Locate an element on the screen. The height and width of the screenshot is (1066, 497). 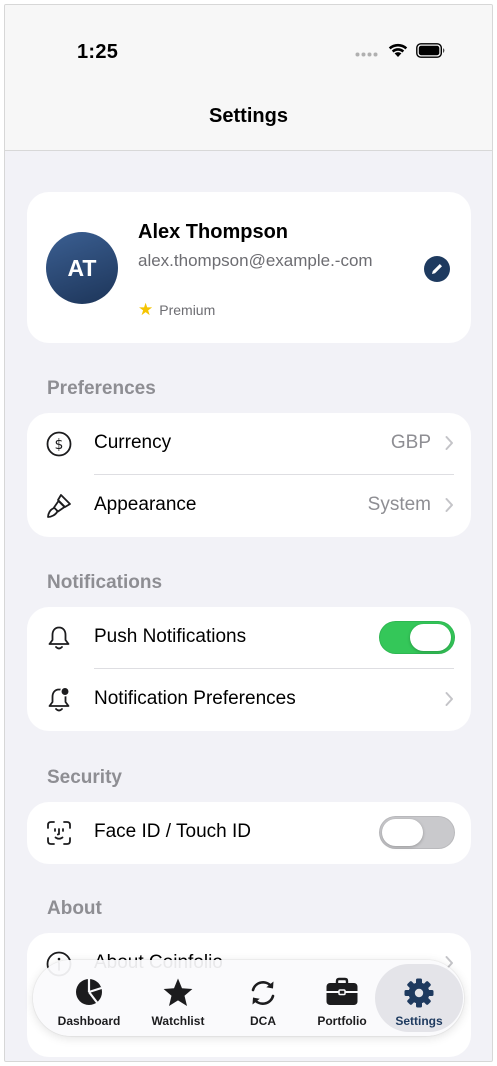
tab-watchlist: Watchlist is located at coordinates (178, 998).